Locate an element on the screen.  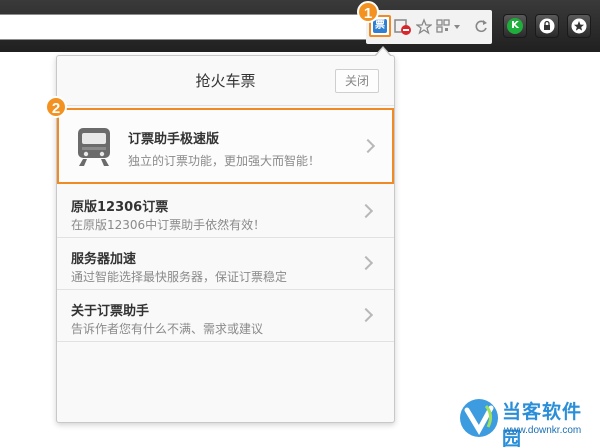
favorites-extension-button is located at coordinates (579, 26).